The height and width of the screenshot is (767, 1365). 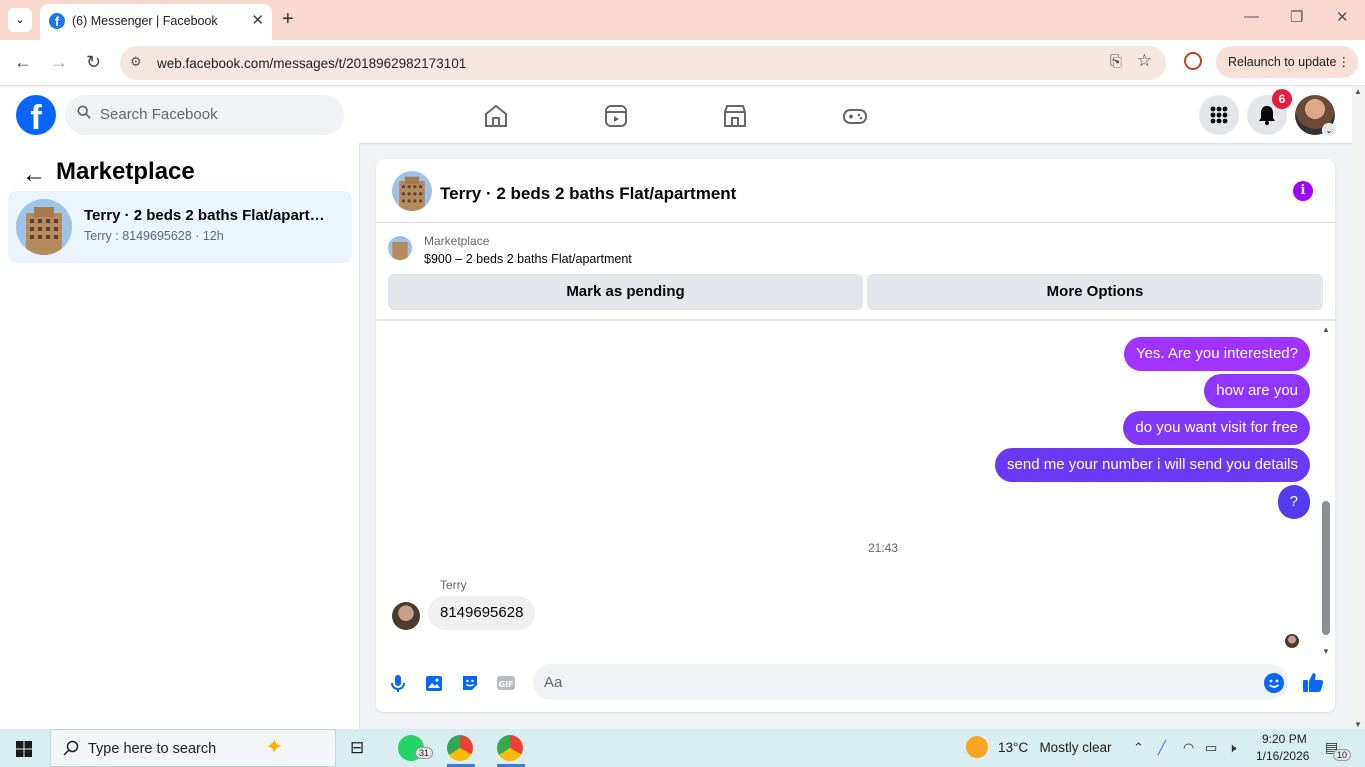 What do you see at coordinates (625, 292) in the screenshot?
I see `mark-as-pending-button: Mark as pending` at bounding box center [625, 292].